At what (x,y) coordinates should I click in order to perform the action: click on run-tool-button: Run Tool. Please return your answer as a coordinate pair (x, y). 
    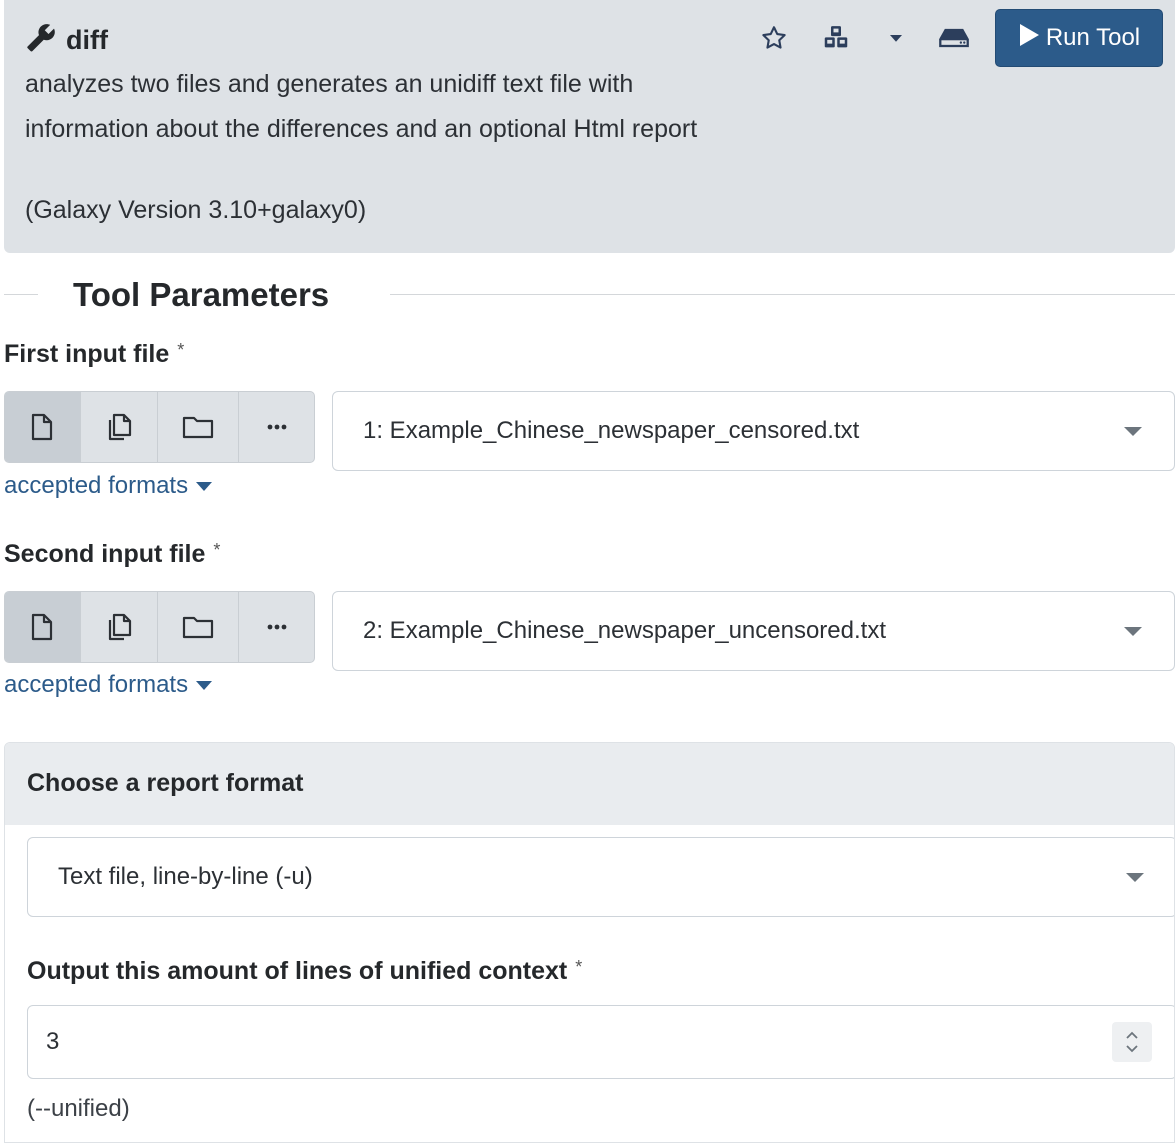
    Looking at the image, I should click on (1079, 38).